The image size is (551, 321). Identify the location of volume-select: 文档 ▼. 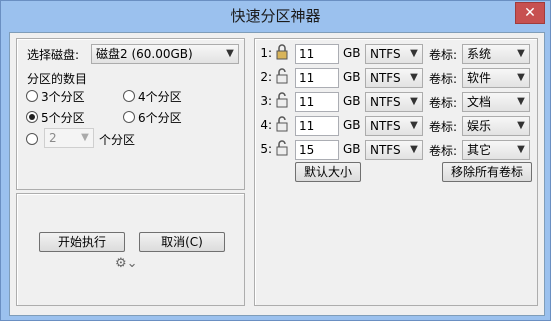
(496, 102).